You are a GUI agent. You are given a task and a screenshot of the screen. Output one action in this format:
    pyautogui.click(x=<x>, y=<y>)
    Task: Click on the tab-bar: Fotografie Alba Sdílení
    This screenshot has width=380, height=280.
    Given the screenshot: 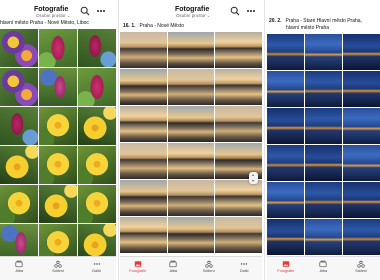 What is the action you would take?
    pyautogui.click(x=323, y=268)
    